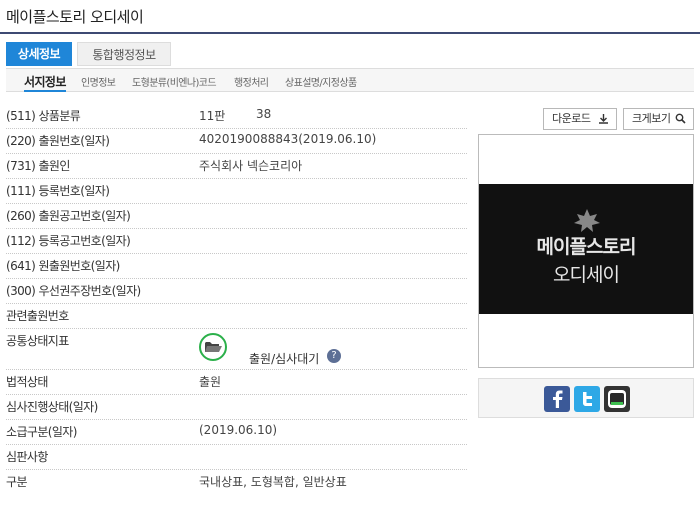 The height and width of the screenshot is (508, 700). What do you see at coordinates (334, 356) in the screenshot?
I see `question-icon: ?` at bounding box center [334, 356].